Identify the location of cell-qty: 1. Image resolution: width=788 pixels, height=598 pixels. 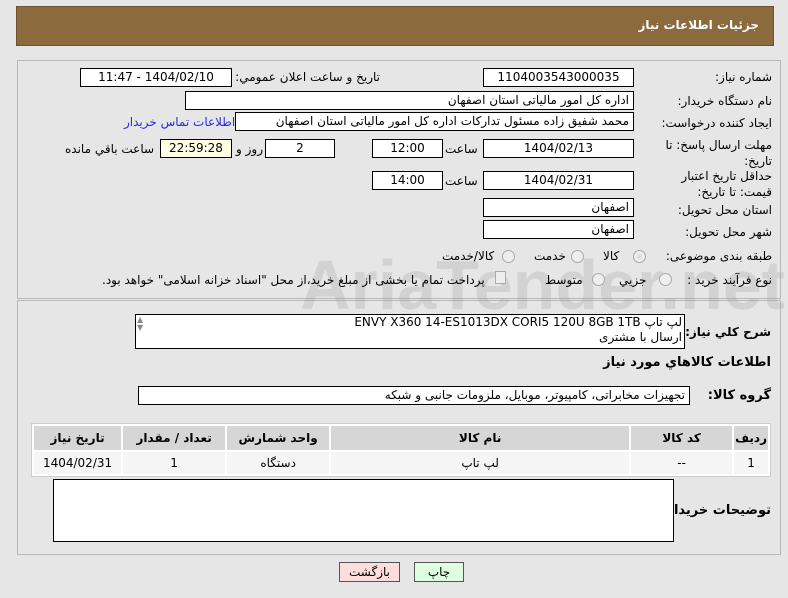
(174, 463).